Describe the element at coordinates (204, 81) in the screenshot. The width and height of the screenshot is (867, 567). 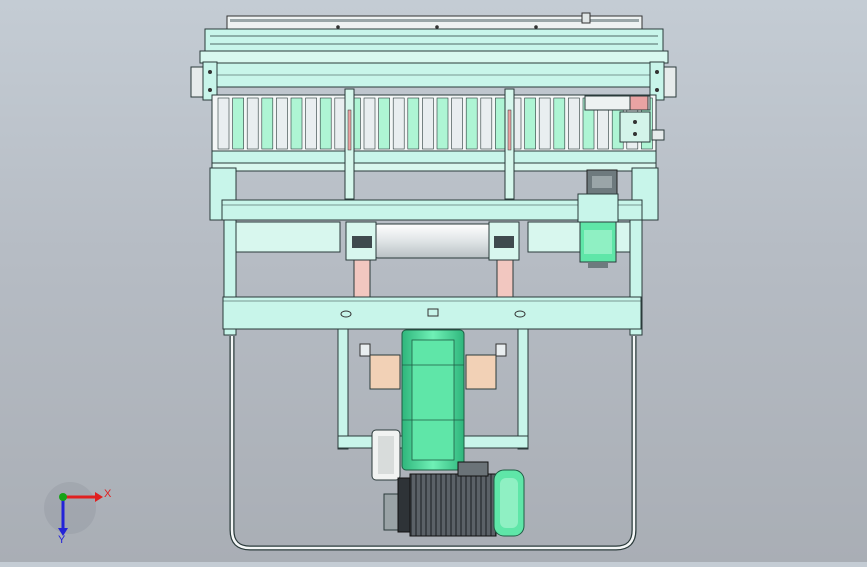
I see `side-bracket-left` at that location.